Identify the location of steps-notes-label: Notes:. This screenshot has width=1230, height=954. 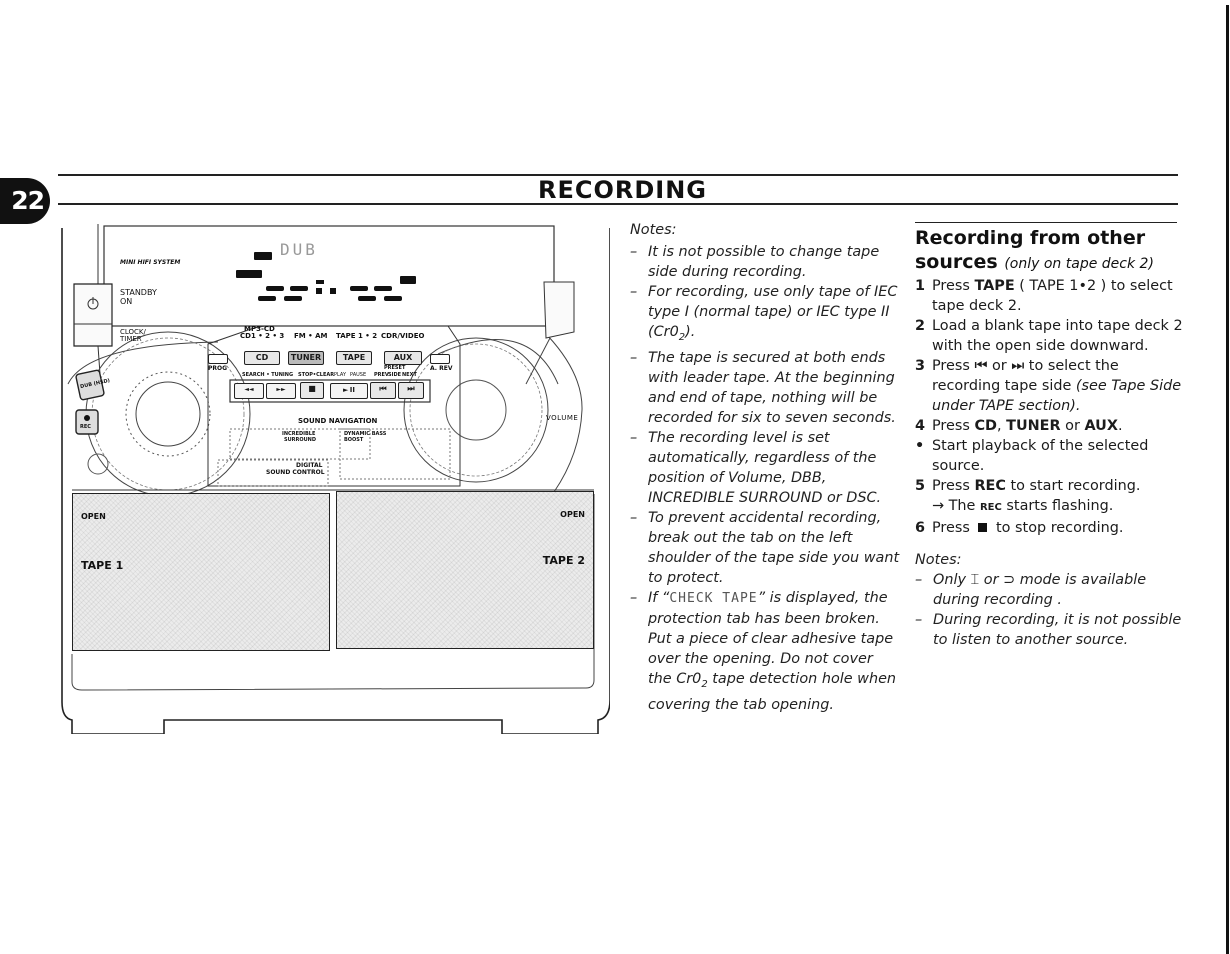
(938, 560).